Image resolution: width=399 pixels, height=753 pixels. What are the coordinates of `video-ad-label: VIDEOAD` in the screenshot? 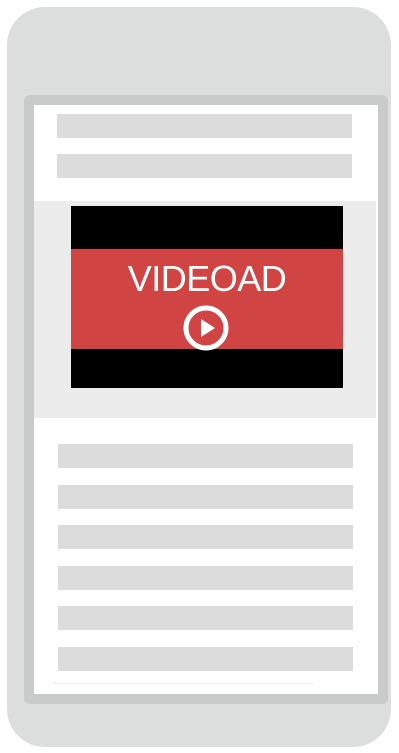 It's located at (207, 278).